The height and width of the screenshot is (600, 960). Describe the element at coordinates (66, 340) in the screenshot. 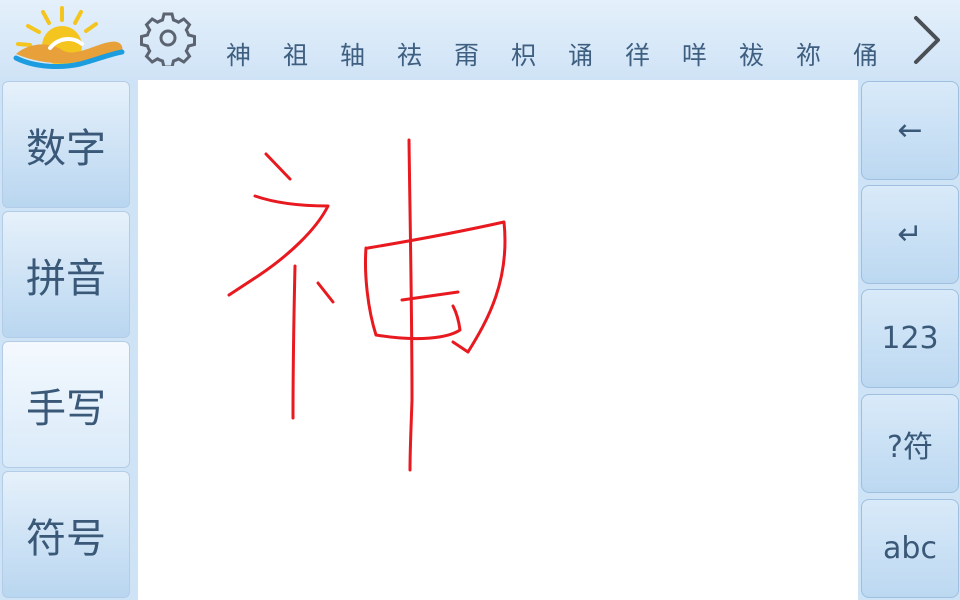

I see `input-mode-panel: 数字 拼音 手写 符号` at that location.